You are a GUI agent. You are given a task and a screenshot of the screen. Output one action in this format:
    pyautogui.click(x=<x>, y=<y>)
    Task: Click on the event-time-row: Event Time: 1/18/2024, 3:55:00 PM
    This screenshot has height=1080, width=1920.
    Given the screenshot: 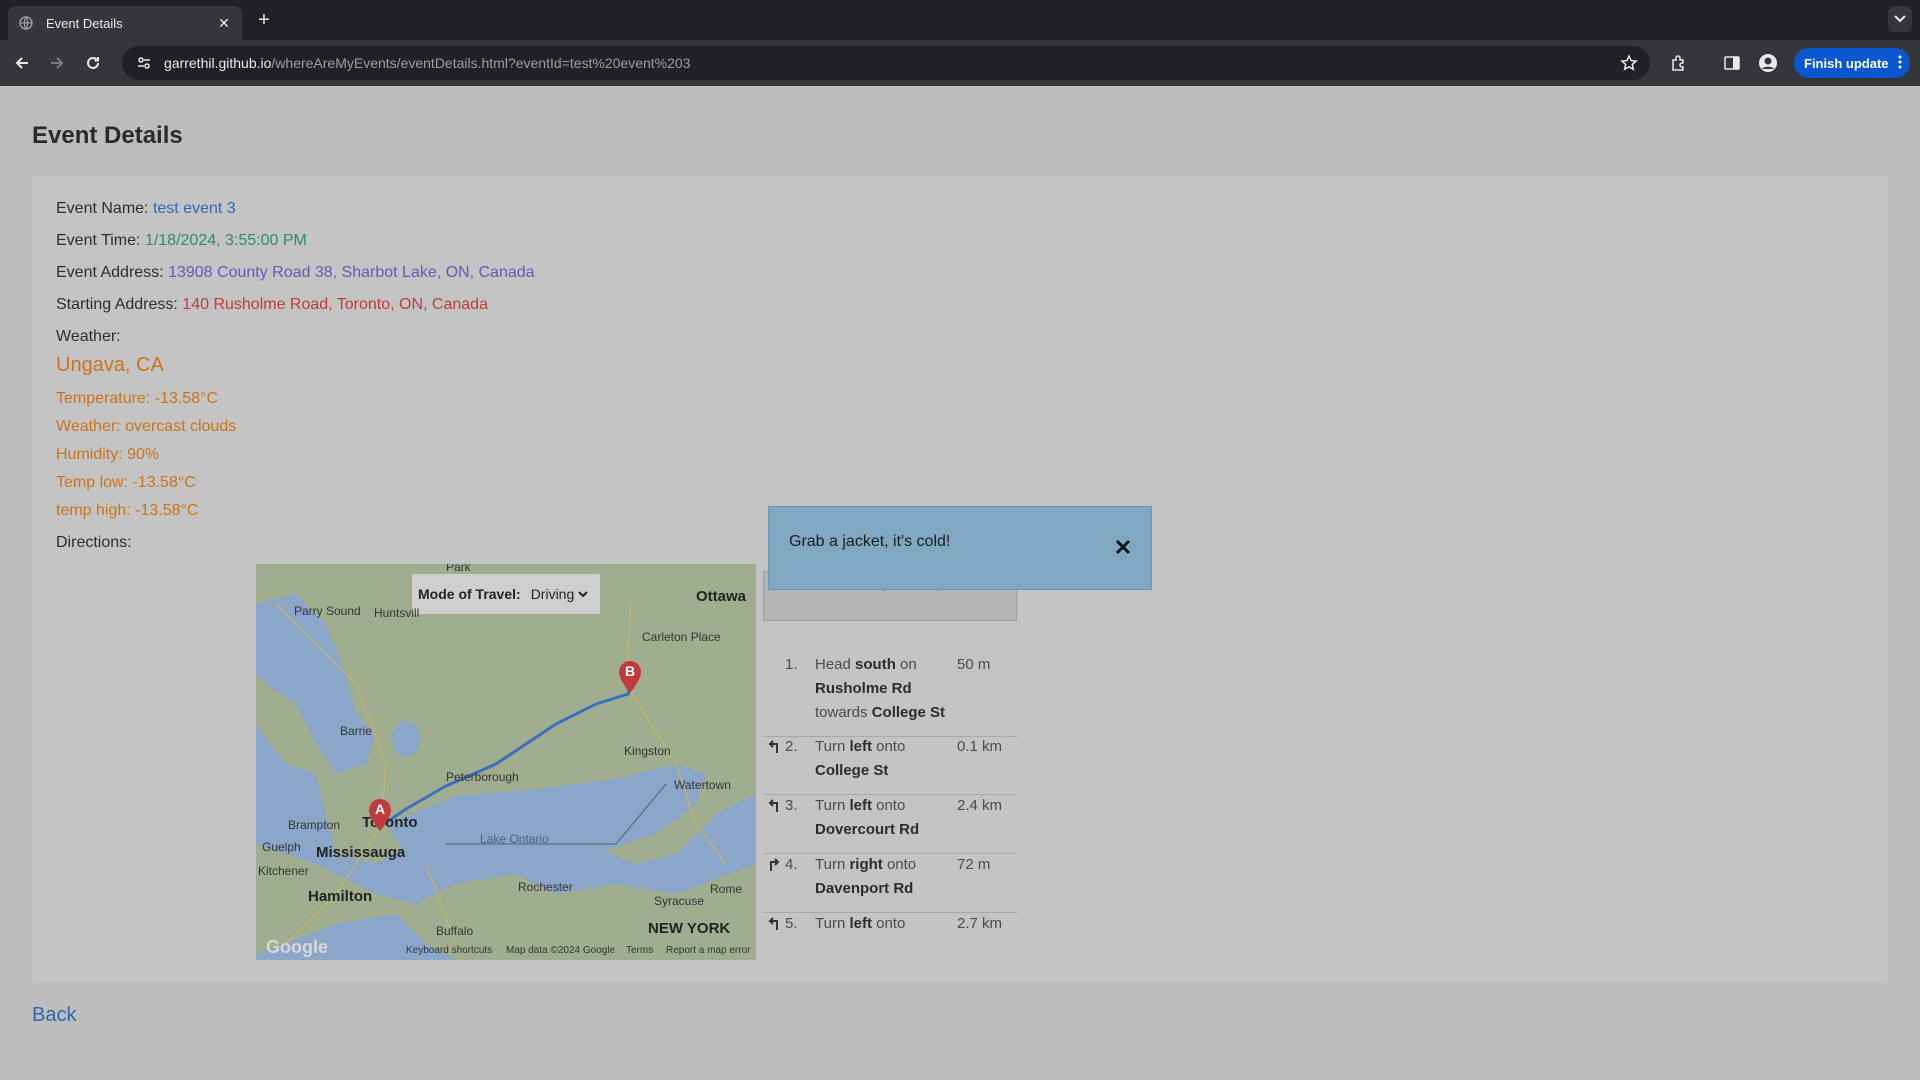 What is the action you would take?
    pyautogui.click(x=181, y=241)
    